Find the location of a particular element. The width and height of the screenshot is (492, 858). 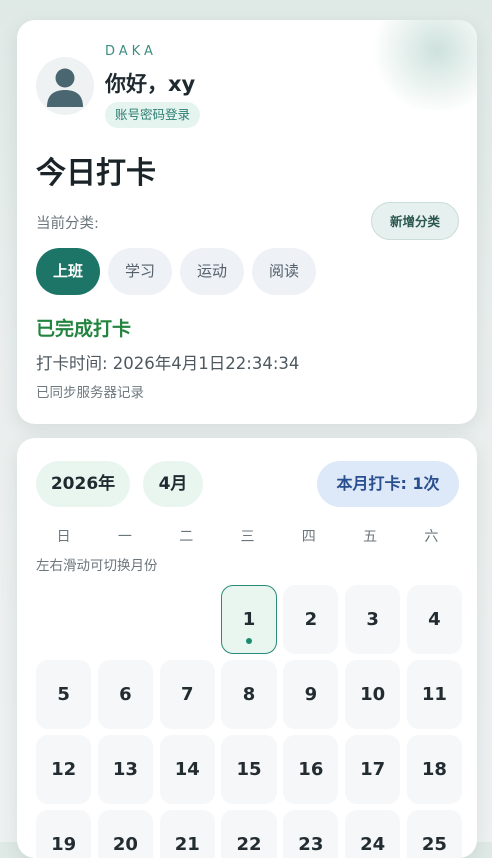

calendar-day-number: 24 is located at coordinates (373, 844).